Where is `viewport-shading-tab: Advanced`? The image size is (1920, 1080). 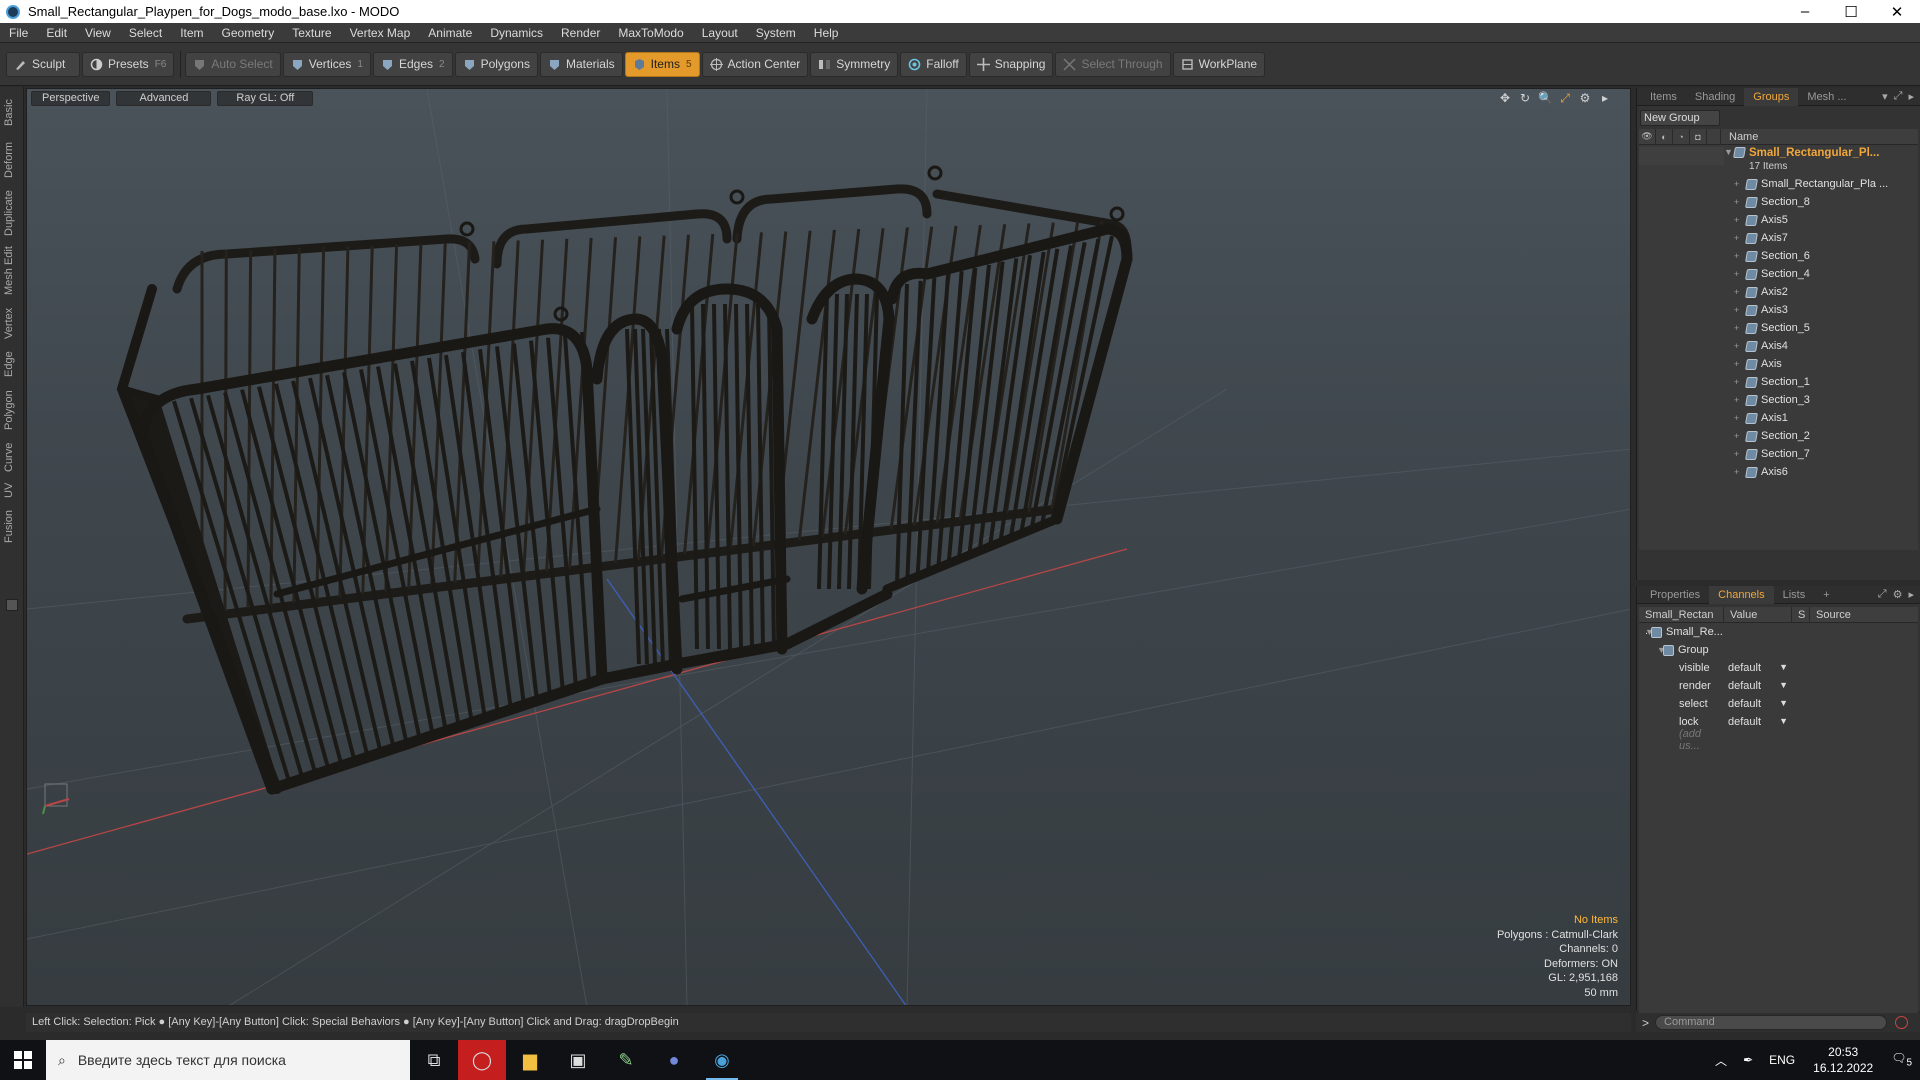 viewport-shading-tab: Advanced is located at coordinates (164, 98).